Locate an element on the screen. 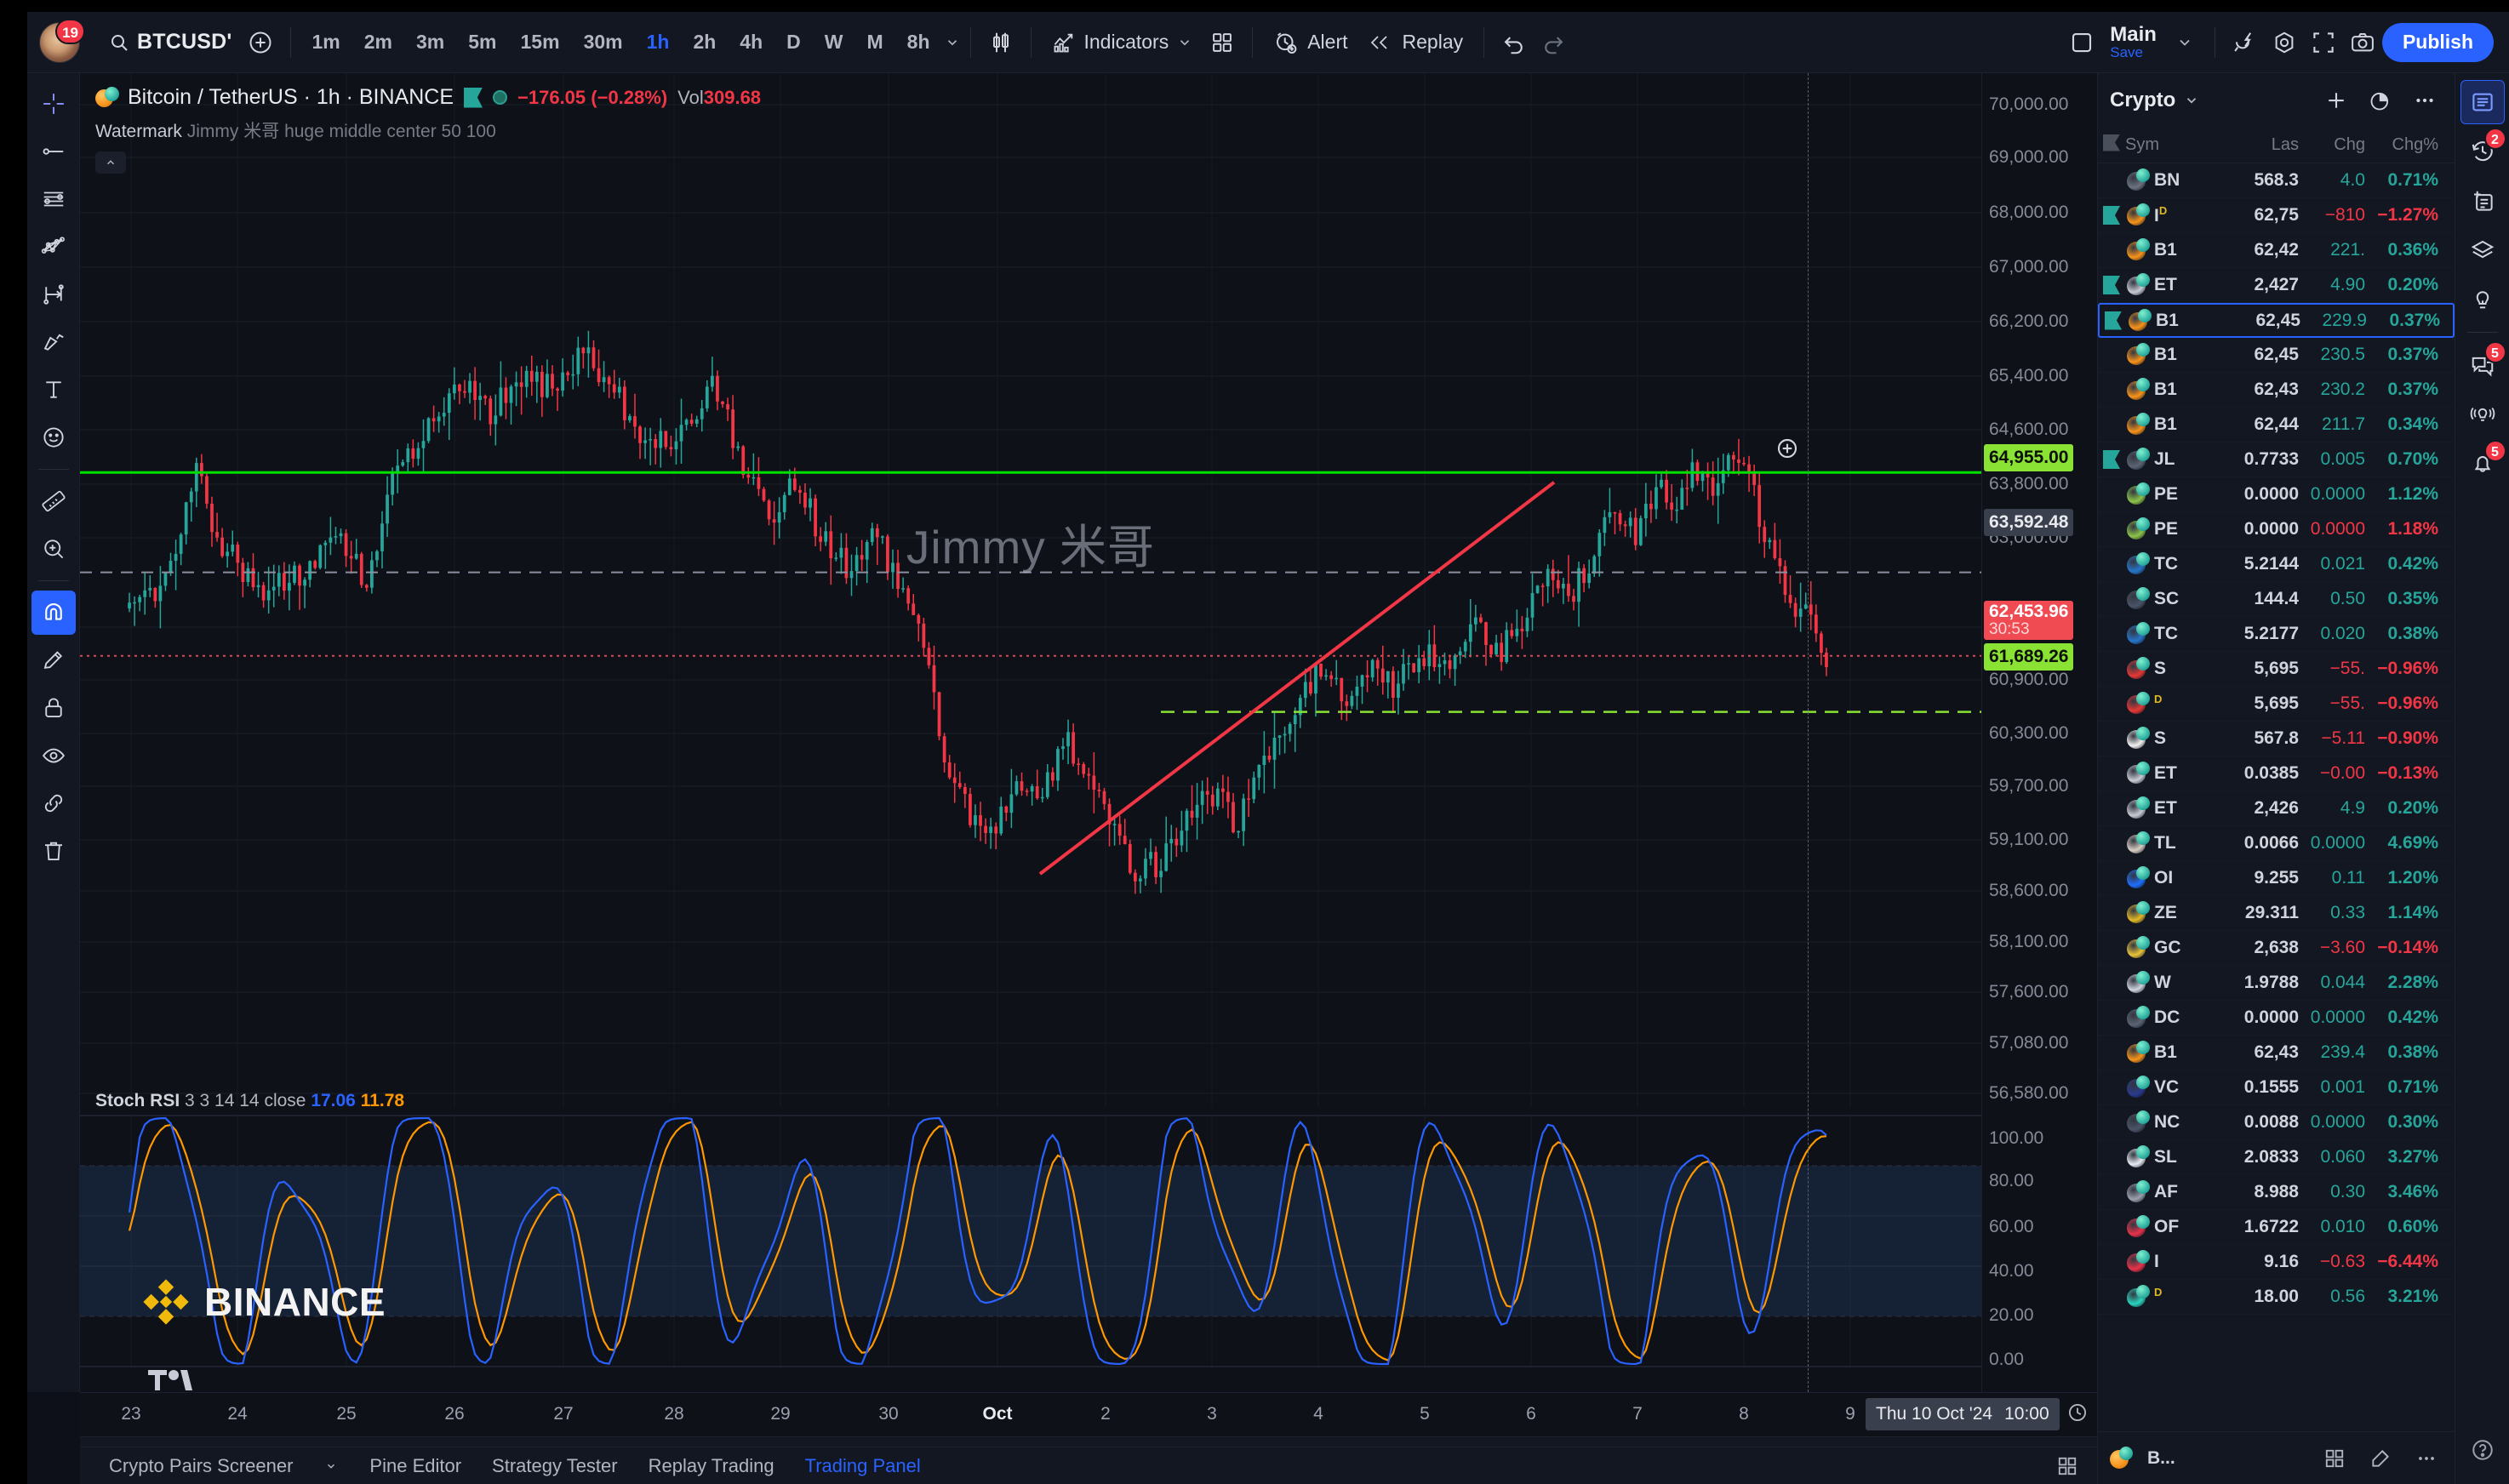 The width and height of the screenshot is (2509, 1484). column-last: Las is located at coordinates (2258, 145).